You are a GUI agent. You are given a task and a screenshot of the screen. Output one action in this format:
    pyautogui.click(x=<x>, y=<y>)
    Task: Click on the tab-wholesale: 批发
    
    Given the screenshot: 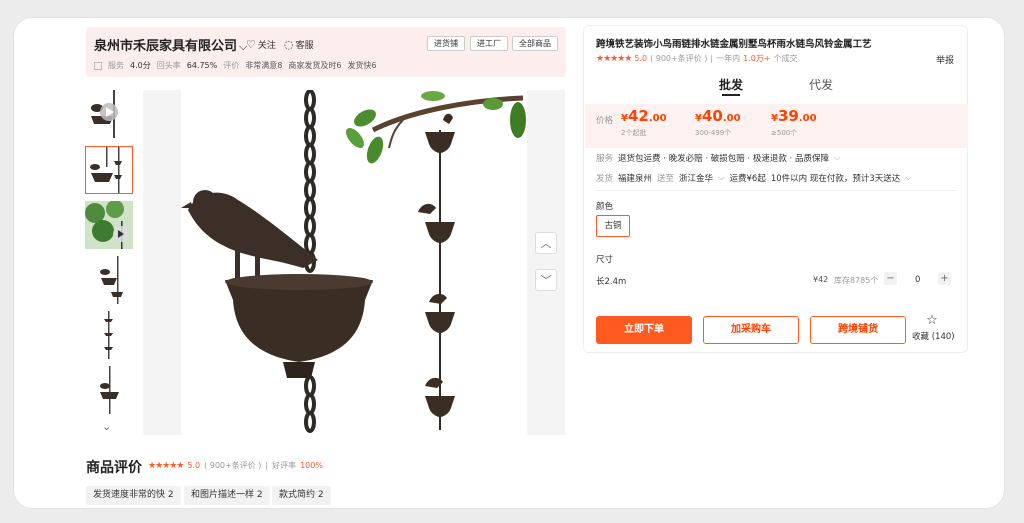 What is the action you would take?
    pyautogui.click(x=731, y=84)
    